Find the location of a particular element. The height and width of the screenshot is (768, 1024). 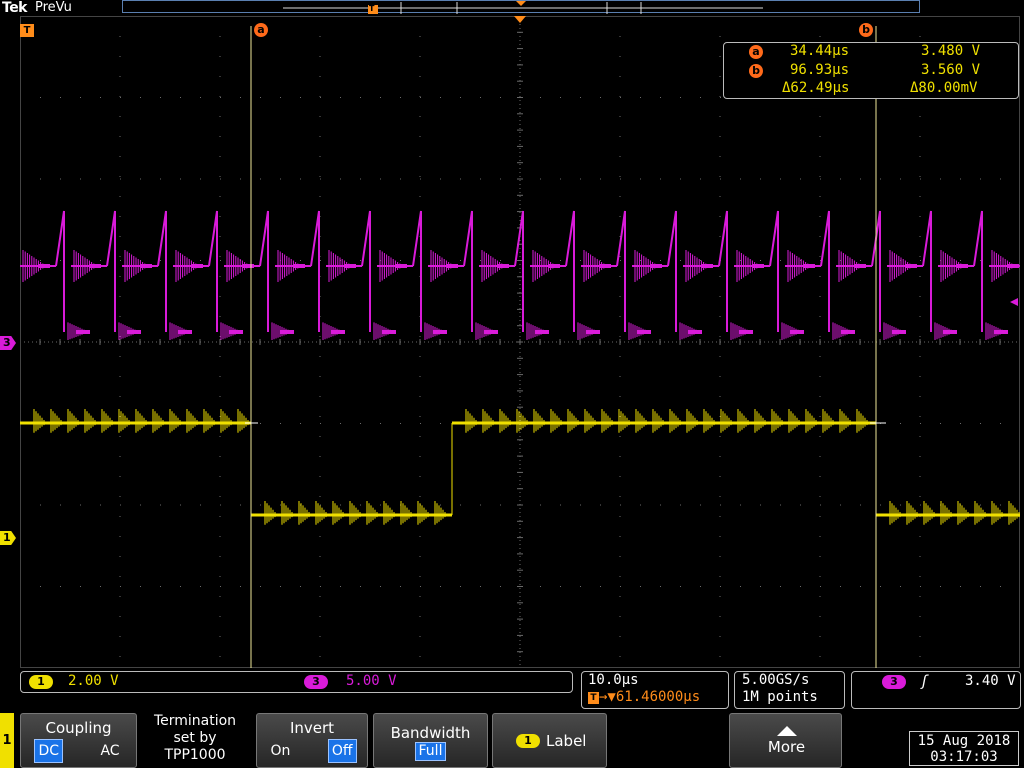

bandwidth-value: Full is located at coordinates (430, 751).